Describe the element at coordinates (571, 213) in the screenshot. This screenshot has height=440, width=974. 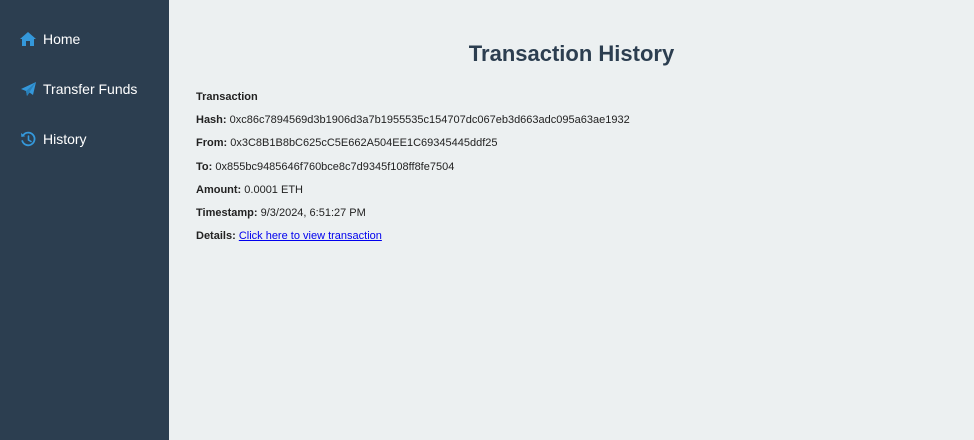
I see `timestamp-row: Timestamp: 9/3/2024, 6:51:27 PM` at that location.